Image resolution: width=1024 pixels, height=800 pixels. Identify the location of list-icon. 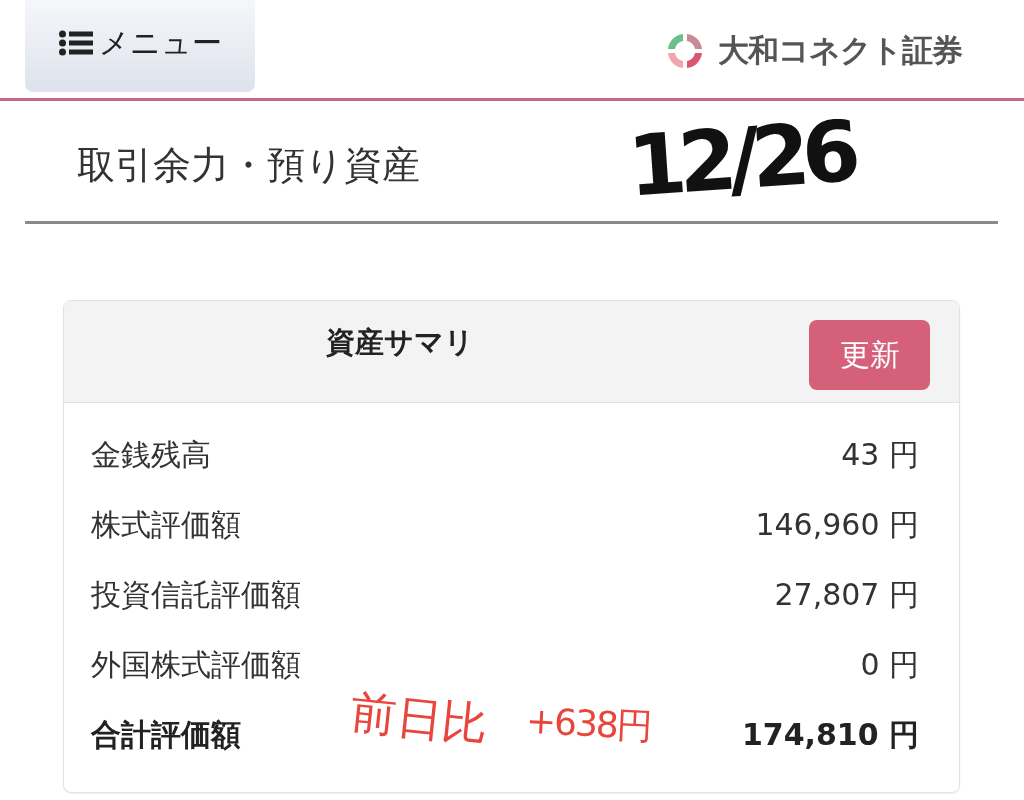
(75, 43).